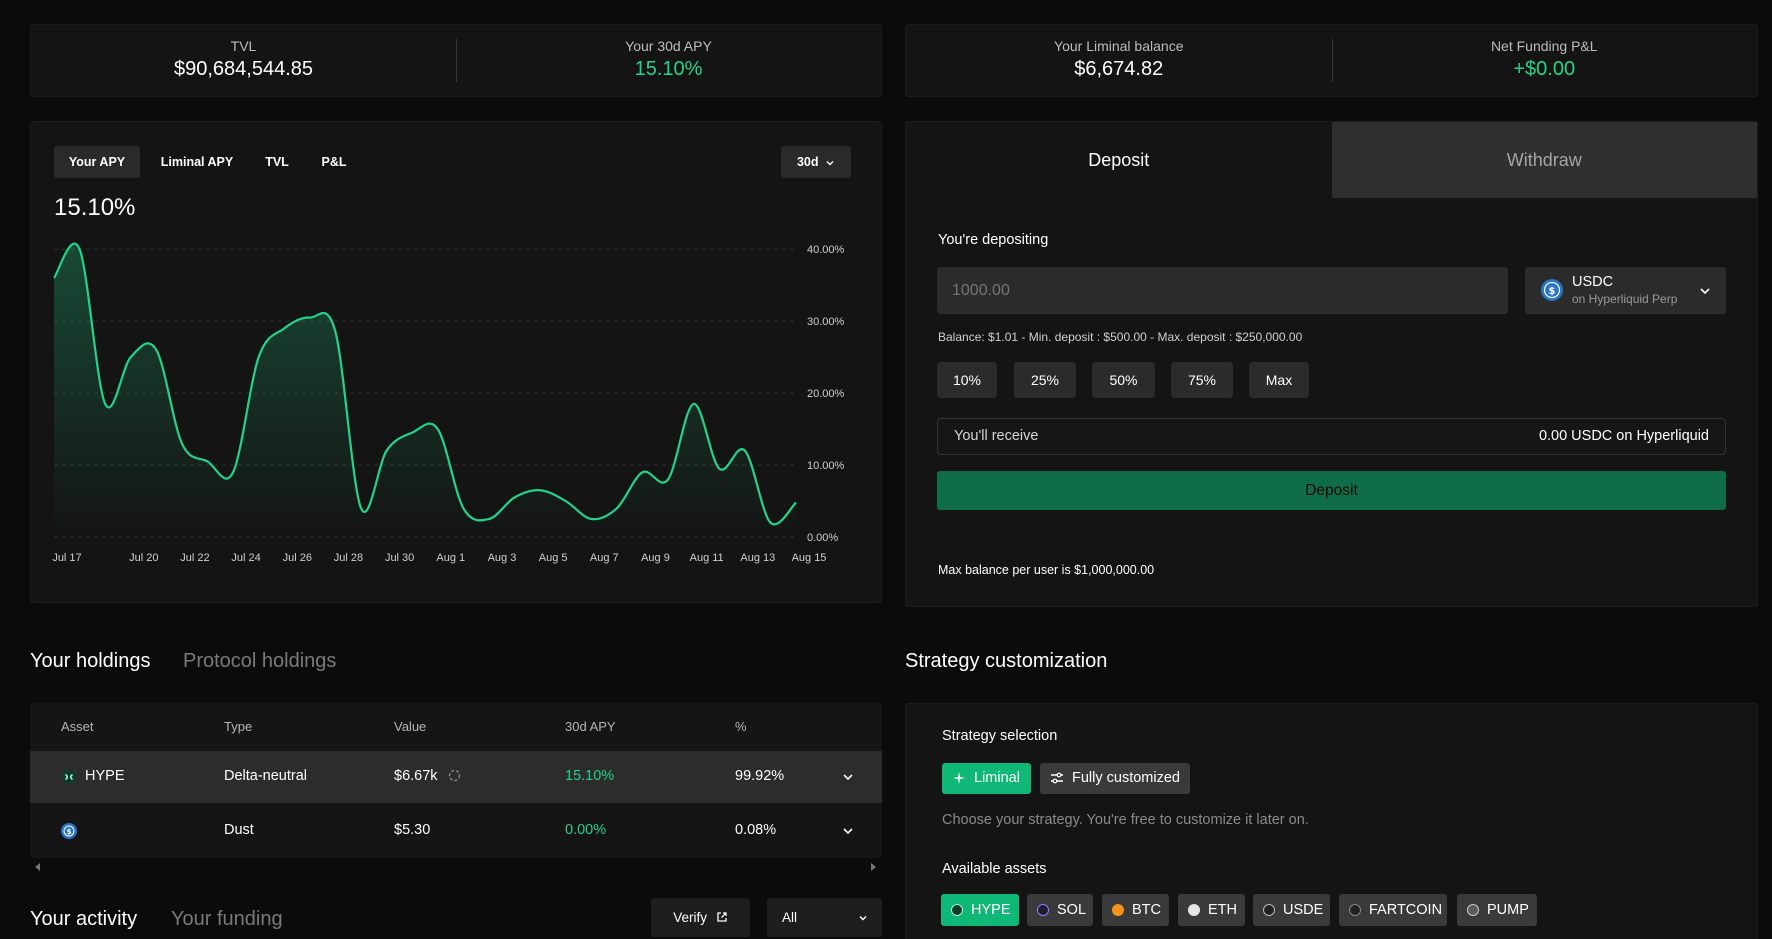 The width and height of the screenshot is (1772, 939). Describe the element at coordinates (1508, 910) in the screenshot. I see `asset-chip-label: PUMP` at that location.